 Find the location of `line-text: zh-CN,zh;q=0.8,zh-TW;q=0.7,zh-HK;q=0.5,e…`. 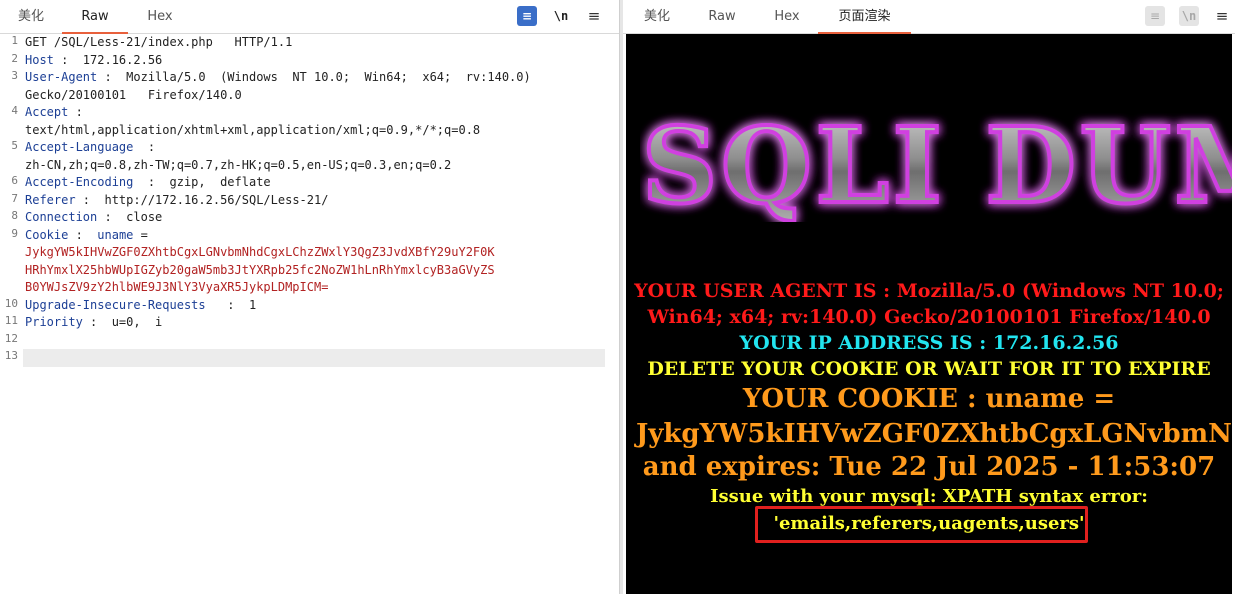

line-text: zh-CN,zh;q=0.8,zh-TW;q=0.7,zh-HK;q=0.5,e… is located at coordinates (322, 166).